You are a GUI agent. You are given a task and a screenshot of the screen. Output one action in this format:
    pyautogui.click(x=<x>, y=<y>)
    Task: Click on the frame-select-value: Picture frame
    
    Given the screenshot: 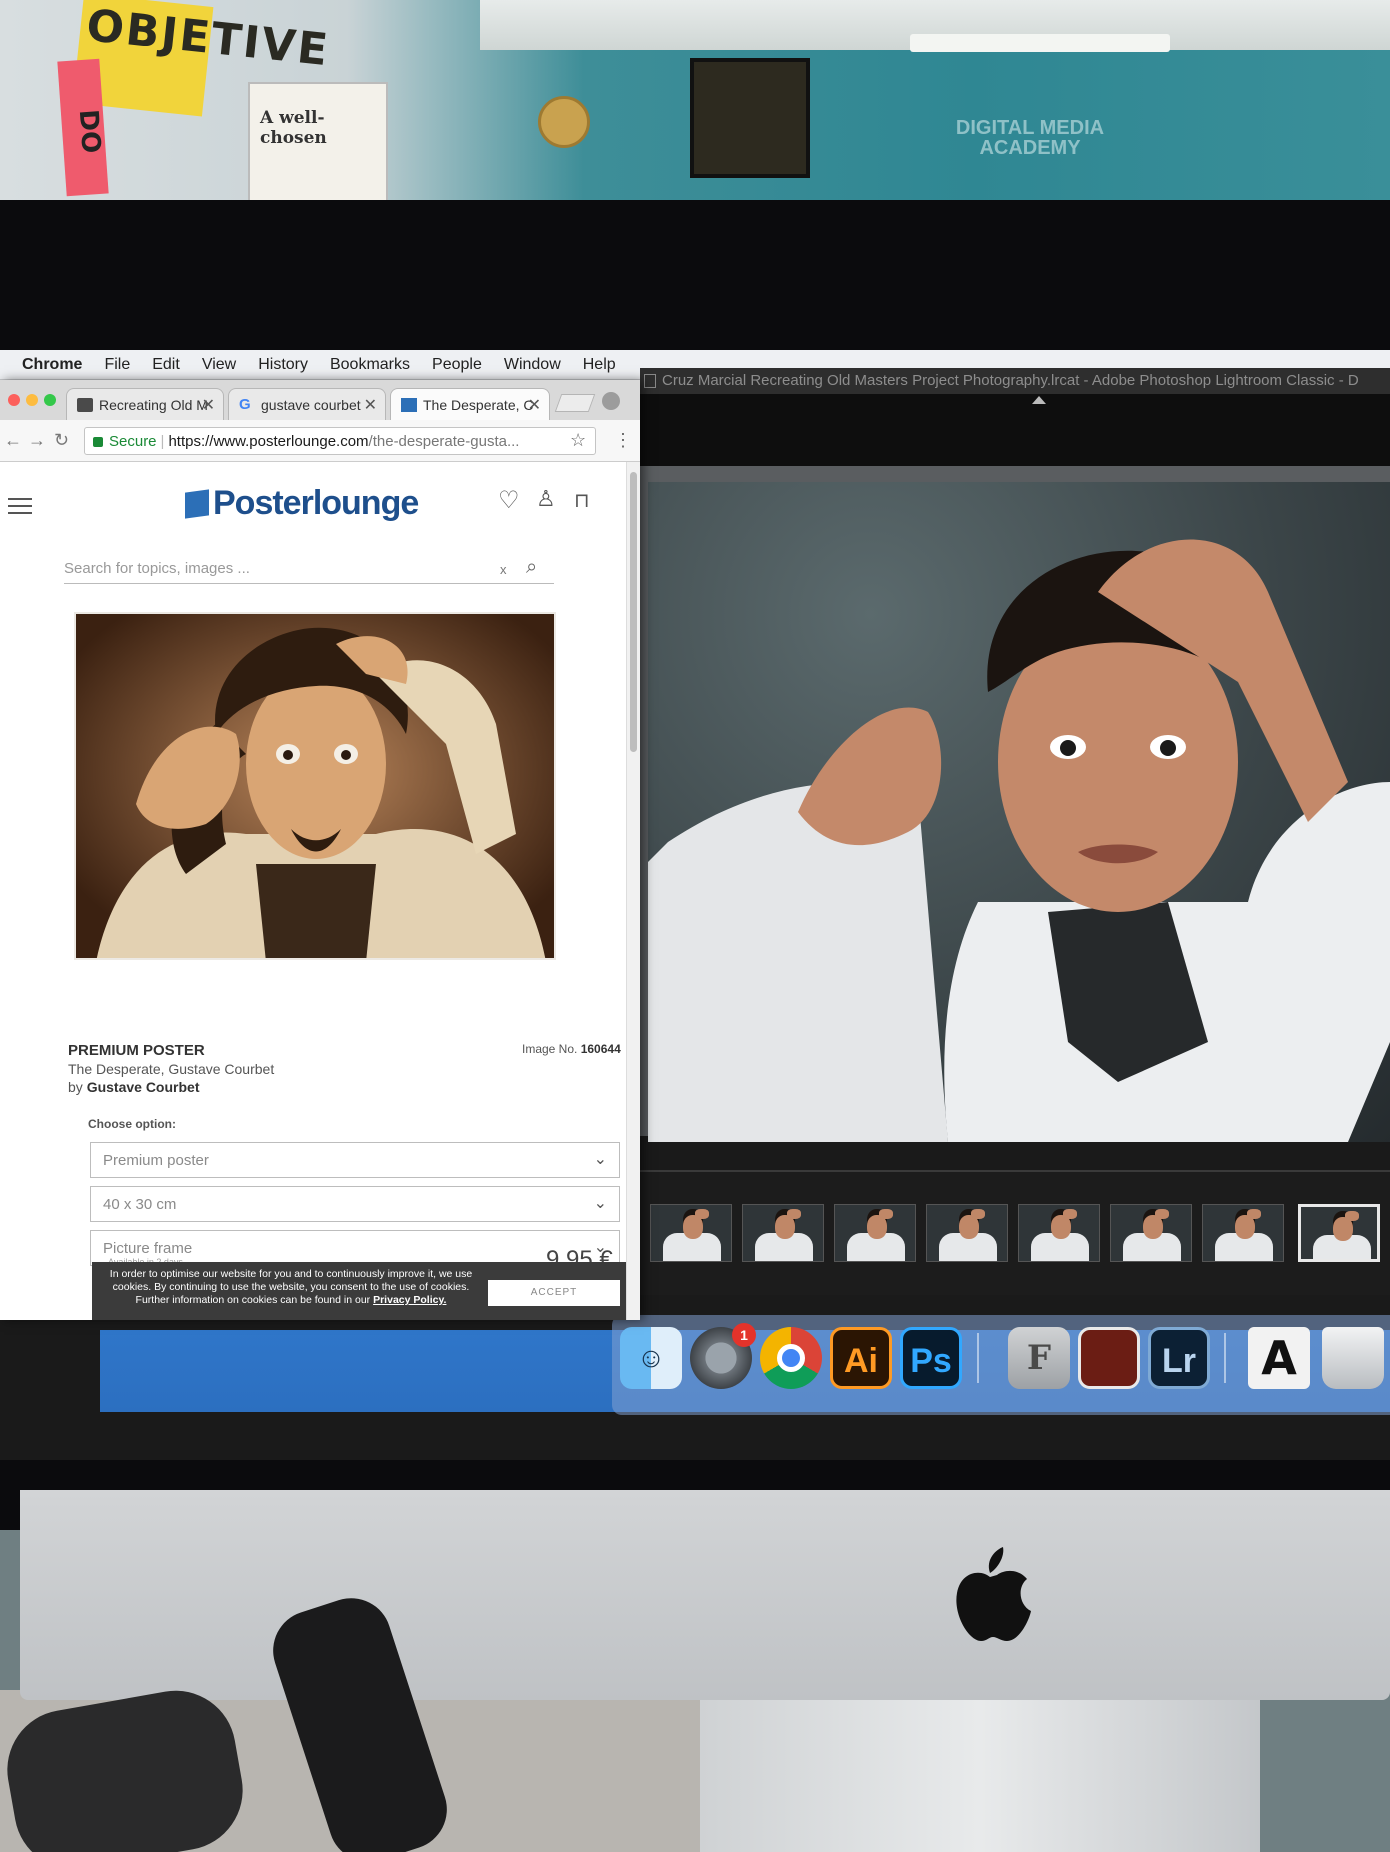 What is the action you would take?
    pyautogui.click(x=148, y=1248)
    